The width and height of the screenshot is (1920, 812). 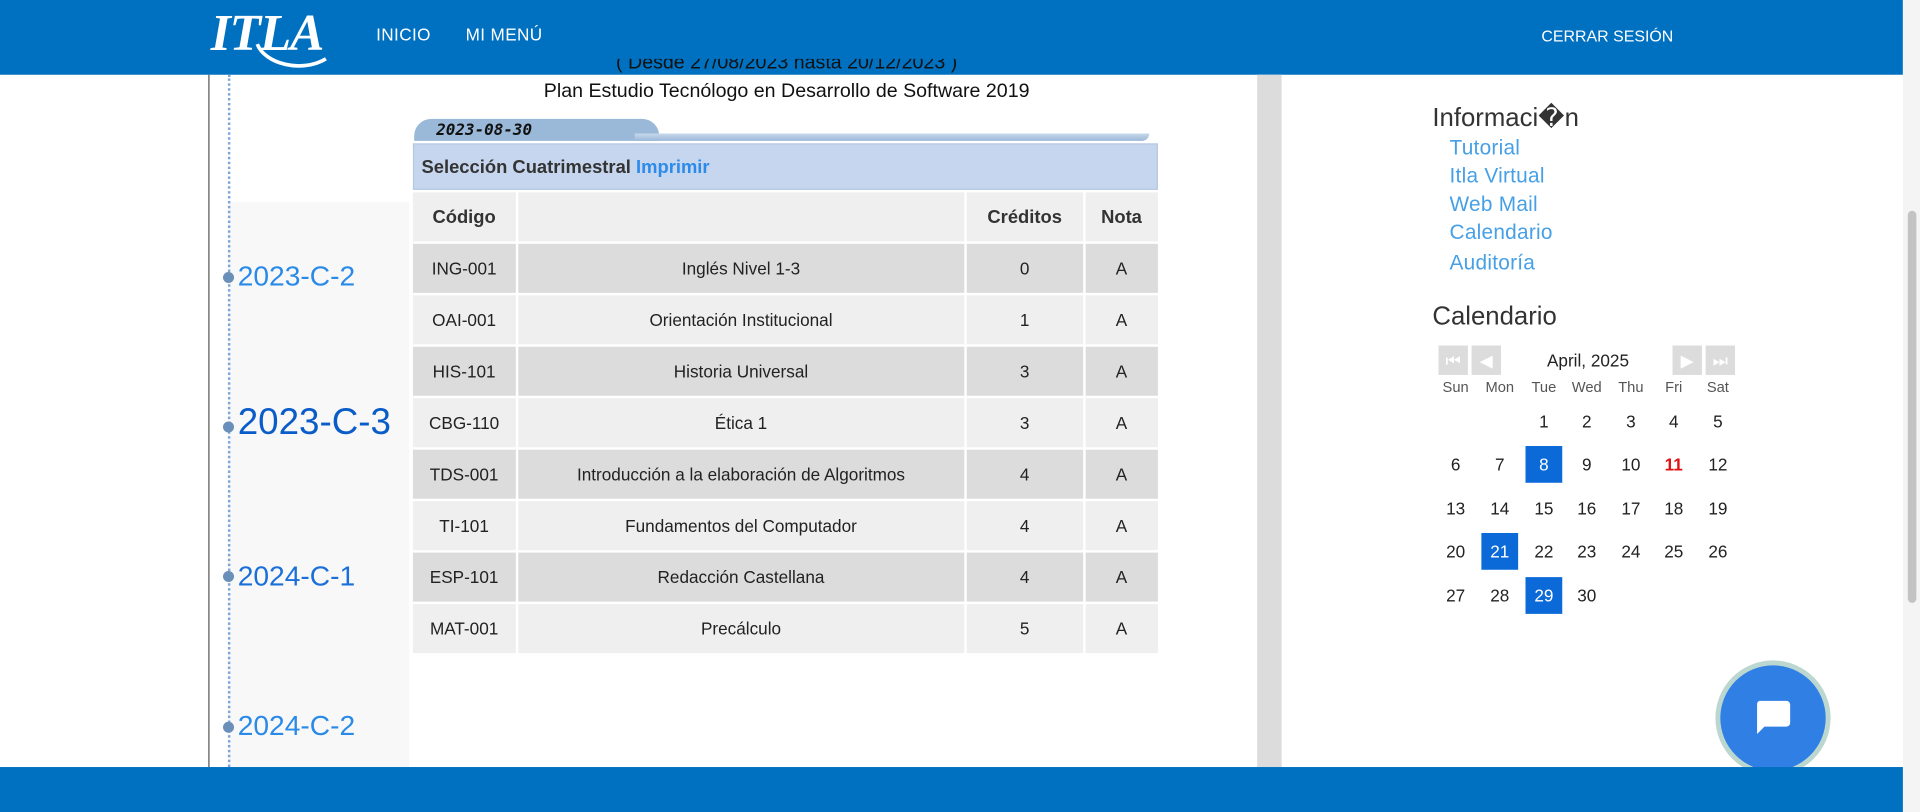 What do you see at coordinates (1543, 551) in the screenshot?
I see `calendar-day: 22` at bounding box center [1543, 551].